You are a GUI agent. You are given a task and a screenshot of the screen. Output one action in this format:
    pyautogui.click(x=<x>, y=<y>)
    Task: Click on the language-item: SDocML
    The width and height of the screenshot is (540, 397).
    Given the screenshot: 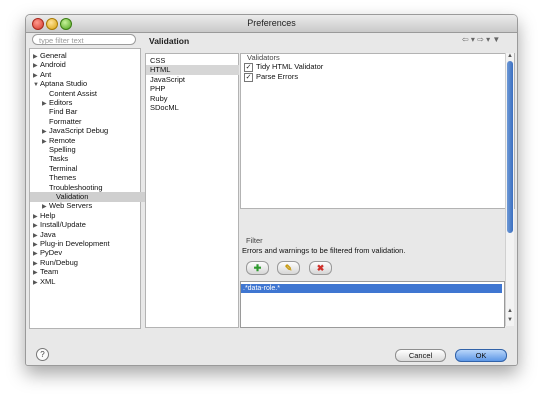 What is the action you would take?
    pyautogui.click(x=164, y=108)
    